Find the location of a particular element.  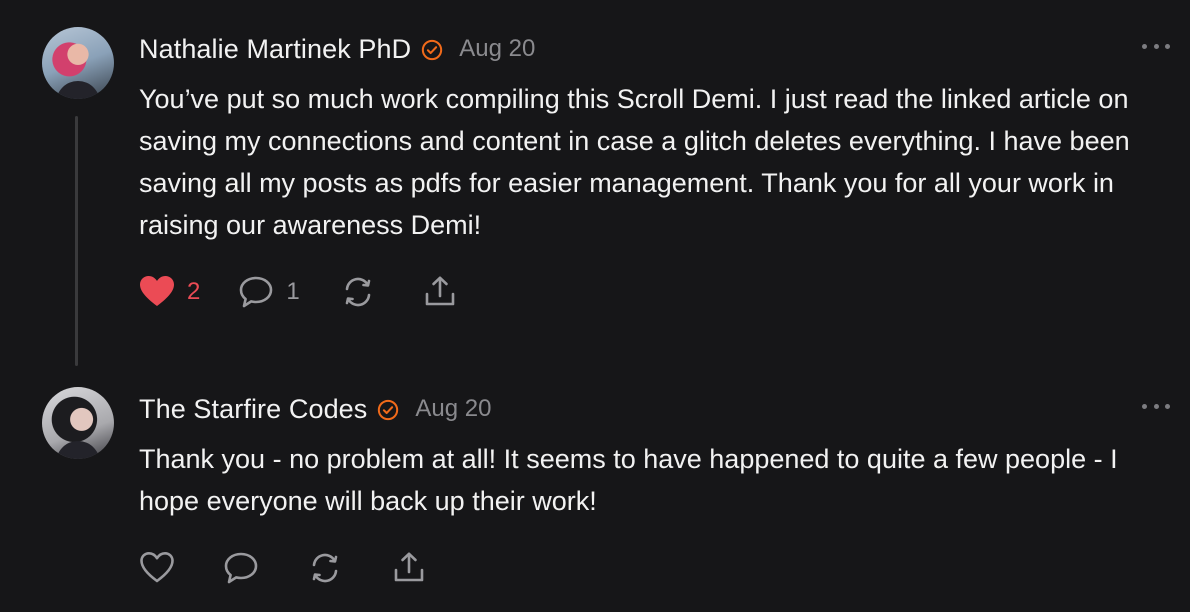

like-button: 2 is located at coordinates (169, 292).